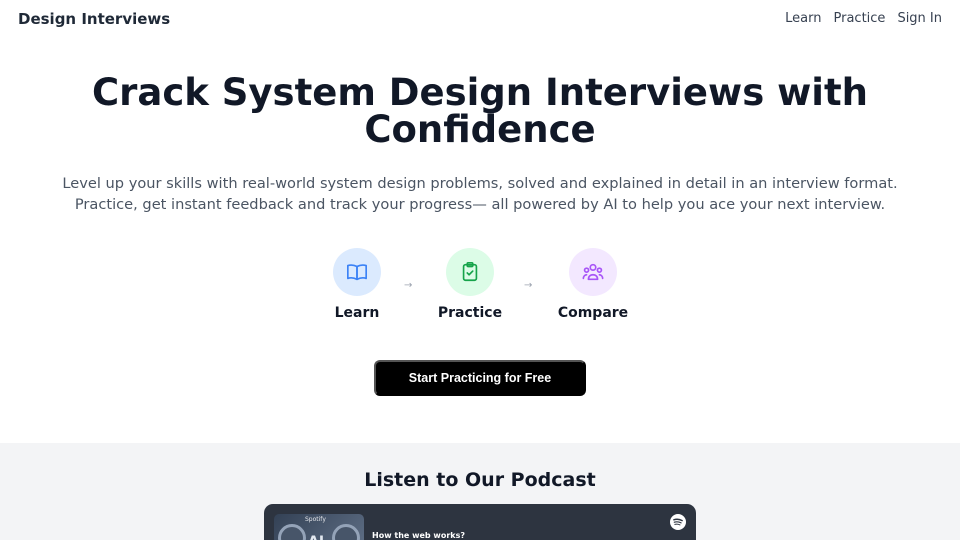  Describe the element at coordinates (480, 522) in the screenshot. I see `spotify-embed-player: Spotify AI How the web works?` at that location.